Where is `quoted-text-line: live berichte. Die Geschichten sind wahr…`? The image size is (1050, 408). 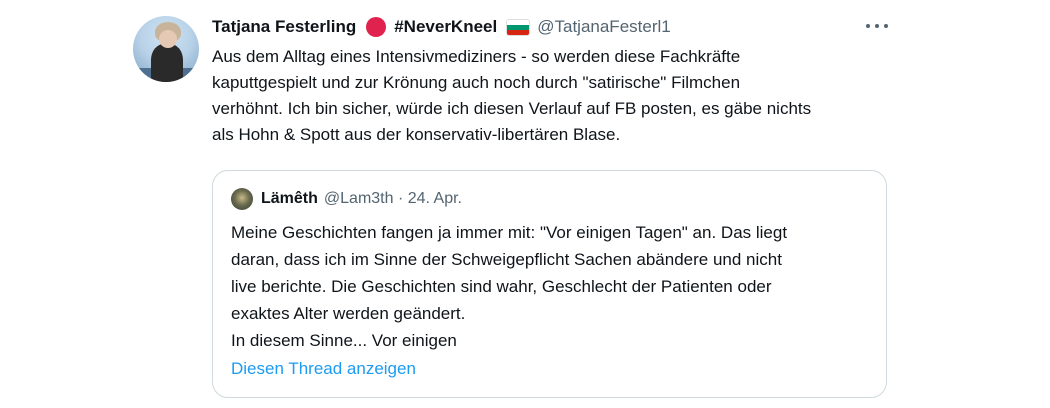 quoted-text-line: live berichte. Die Geschichten sind wahr… is located at coordinates (501, 286).